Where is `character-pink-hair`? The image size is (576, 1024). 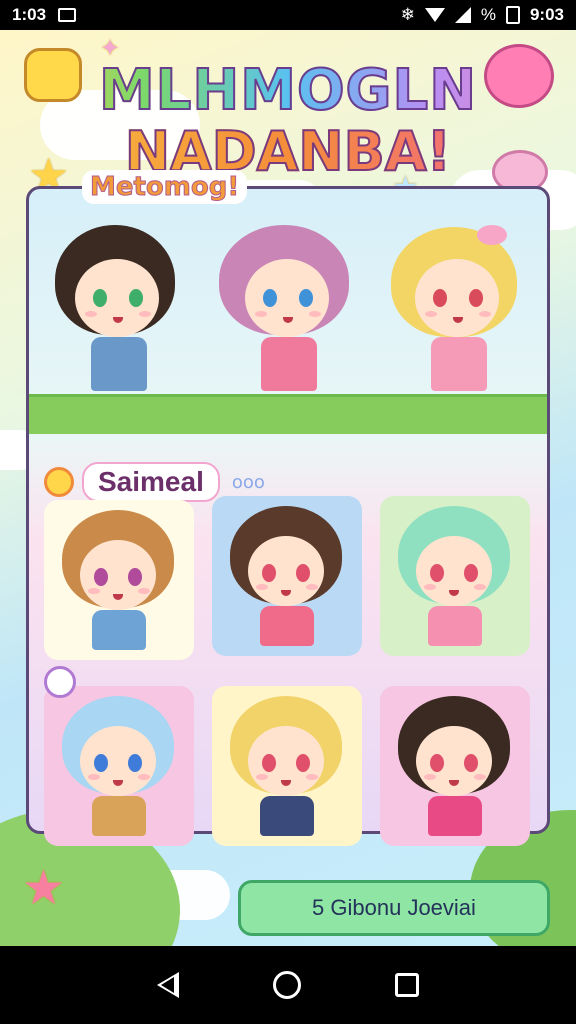
character-pink-hair is located at coordinates (290, 311).